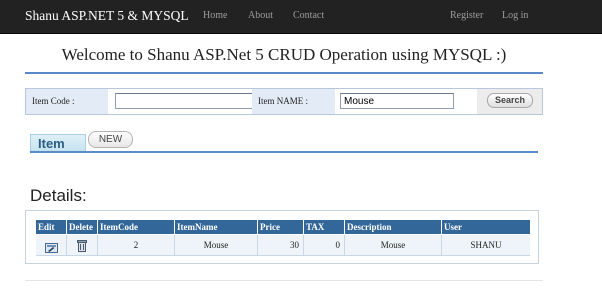  I want to click on tab-divider, so click(284, 152).